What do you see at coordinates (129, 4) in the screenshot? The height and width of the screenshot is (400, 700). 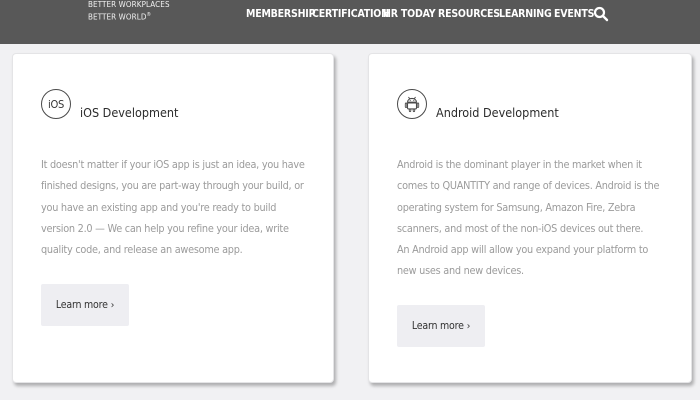 I see `brand-line-1: BETTER WORKPLACES` at bounding box center [129, 4].